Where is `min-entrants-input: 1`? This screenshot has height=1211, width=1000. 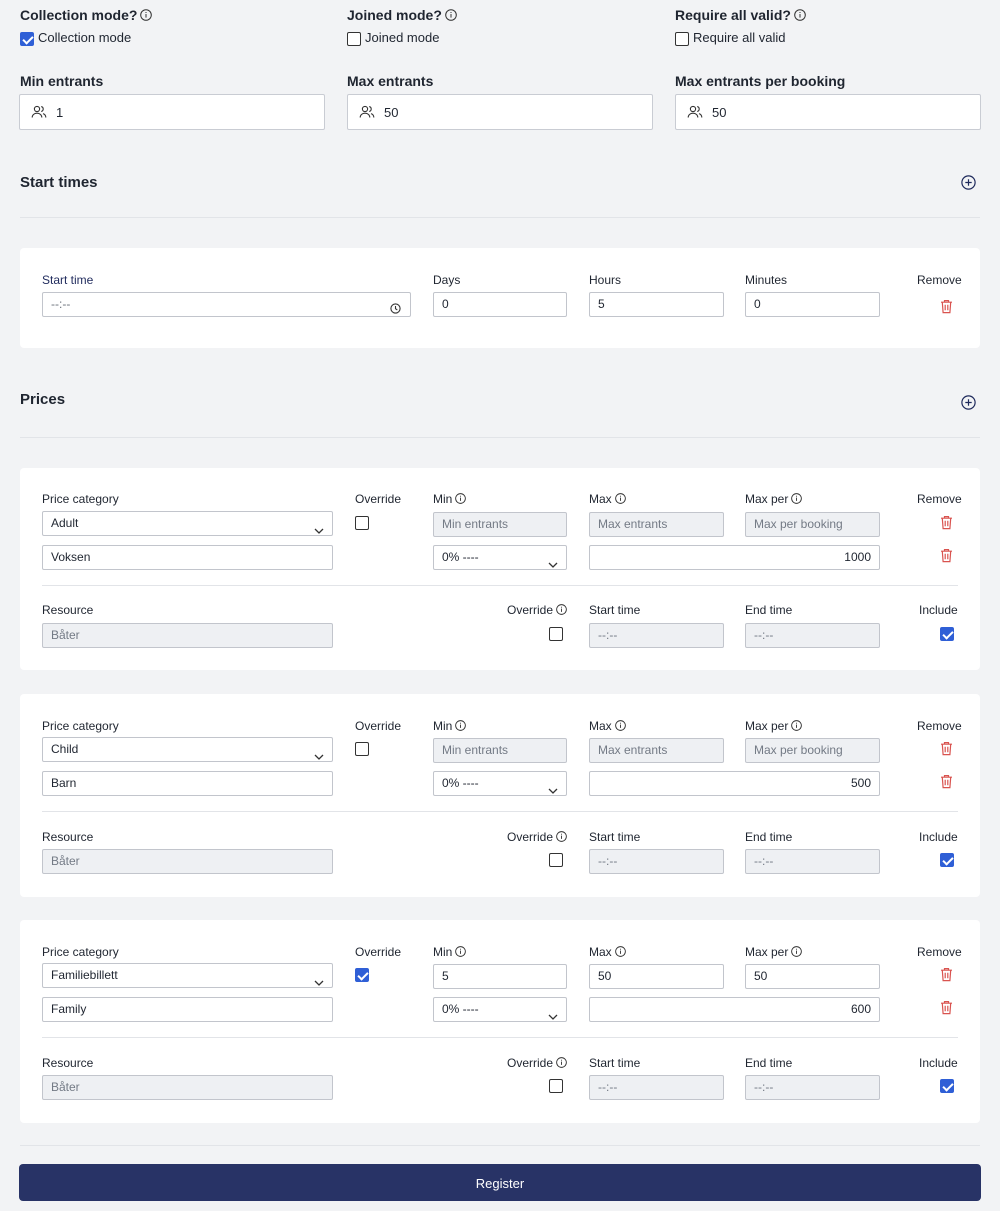 min-entrants-input: 1 is located at coordinates (172, 112).